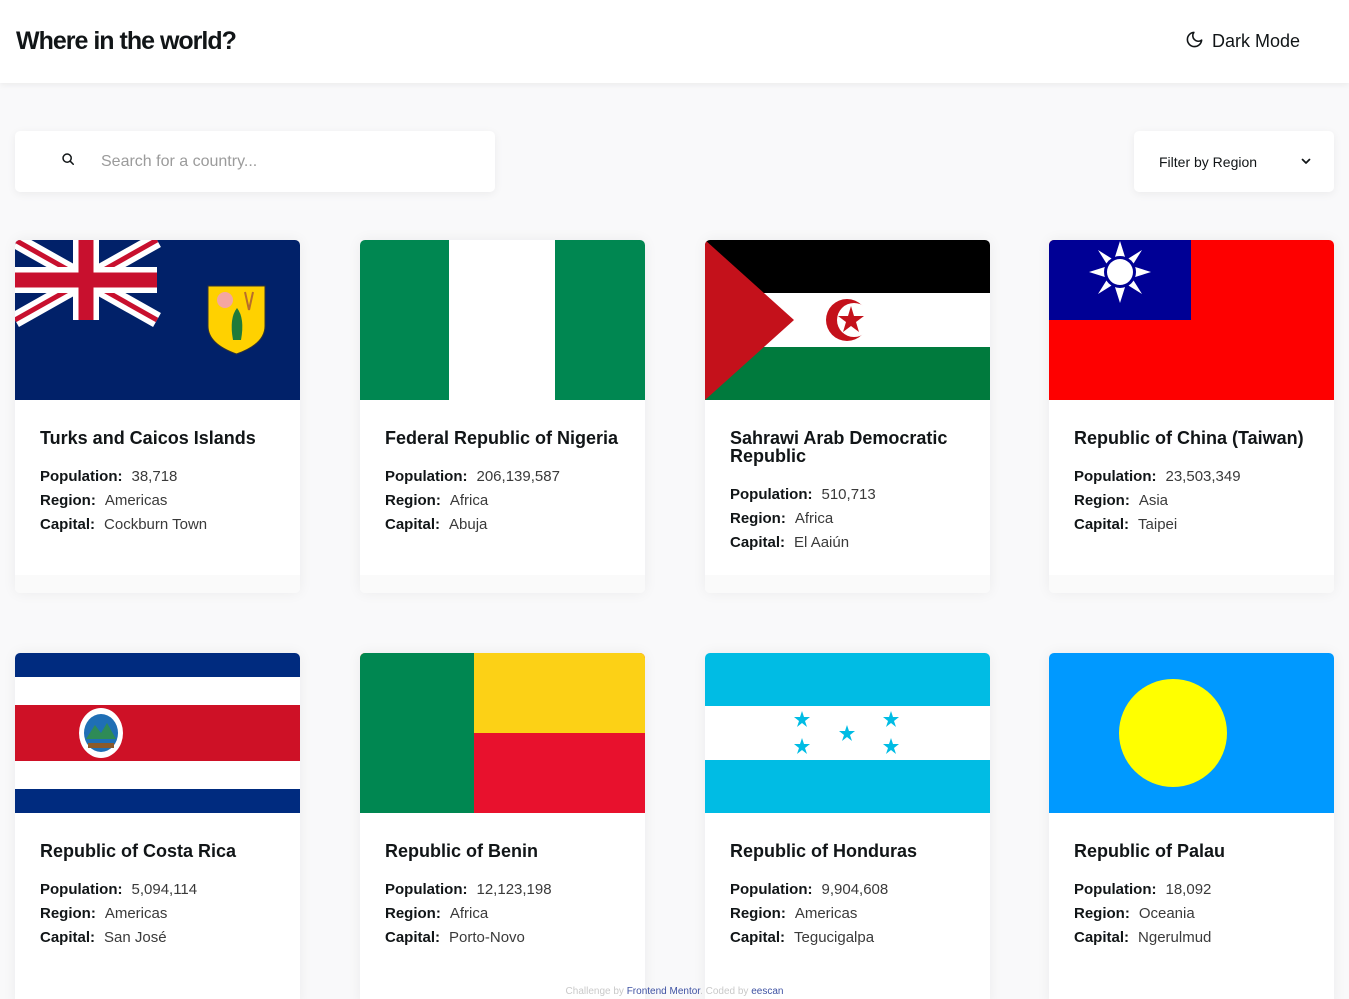 Image resolution: width=1349 pixels, height=999 pixels. Describe the element at coordinates (1150, 851) in the screenshot. I see `country-name: Republic of Palau` at that location.